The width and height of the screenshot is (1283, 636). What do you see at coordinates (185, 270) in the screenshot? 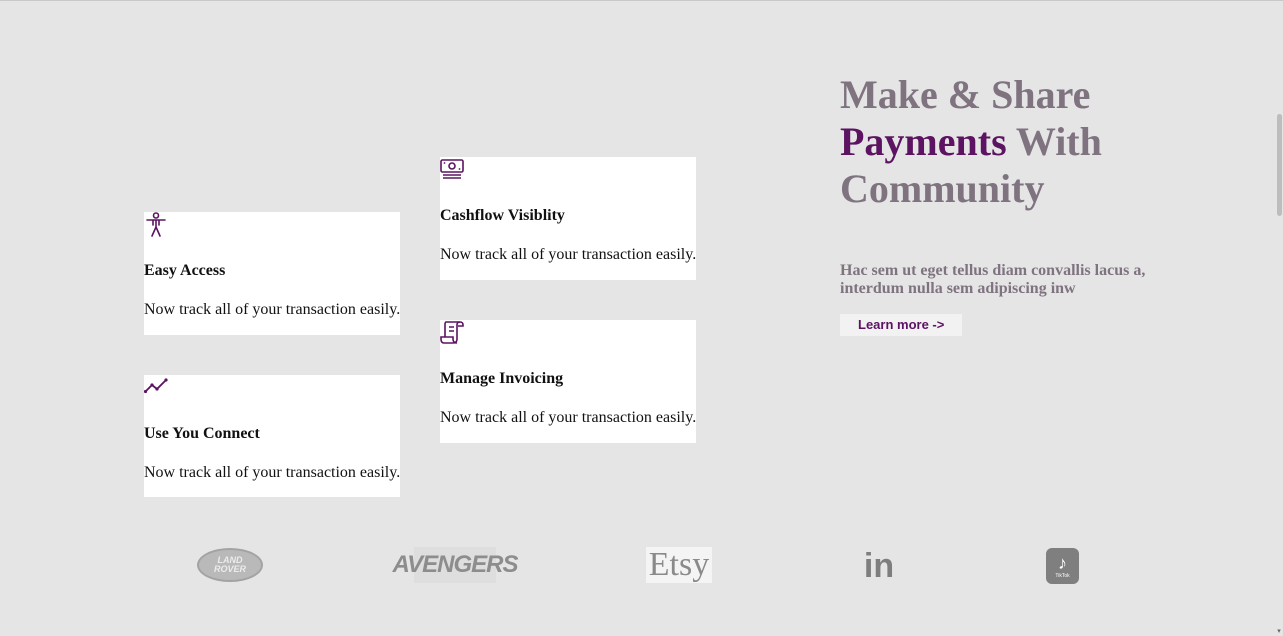
I see `feature-title: Easy Access` at bounding box center [185, 270].